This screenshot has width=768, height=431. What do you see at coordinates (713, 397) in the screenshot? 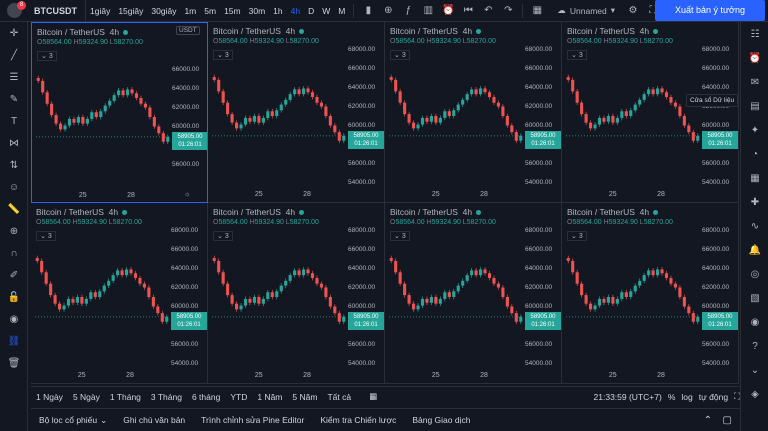
I see `auto-toggle: tự động` at bounding box center [713, 397].